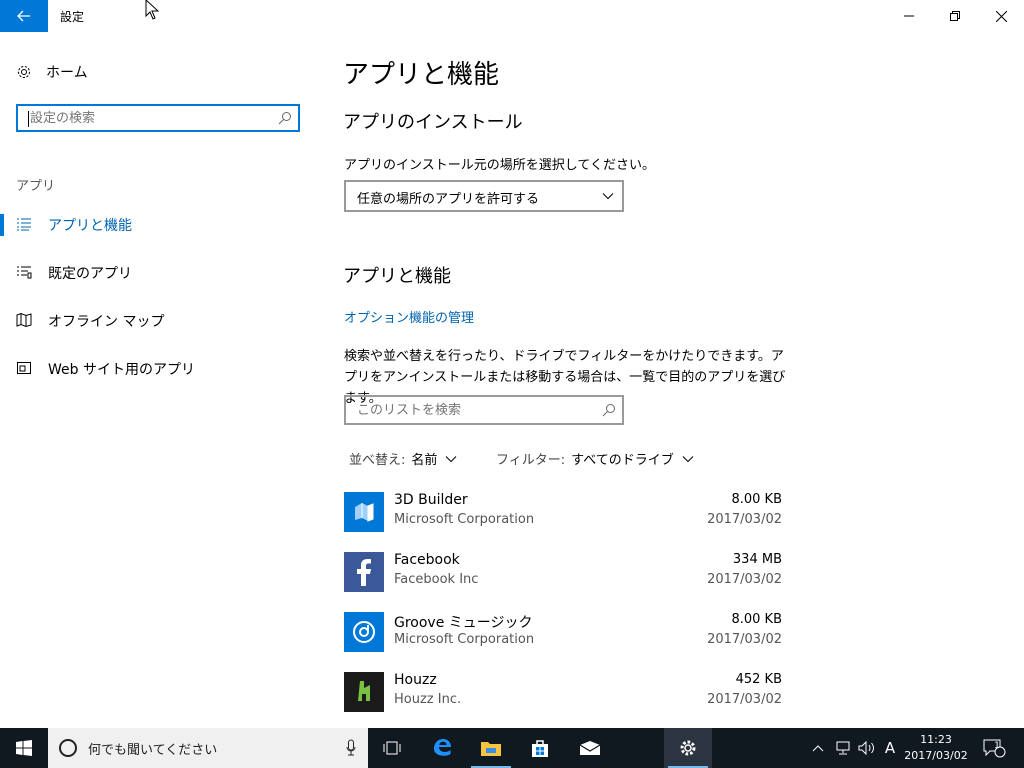 The image size is (1024, 768). What do you see at coordinates (757, 559) in the screenshot?
I see `app-size: 334 MB` at bounding box center [757, 559].